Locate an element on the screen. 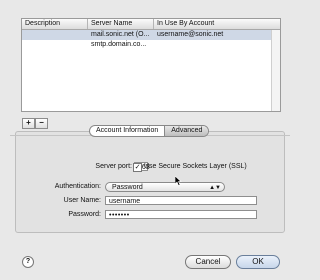  ssl-label: Use Secure Sockets Layer (SSL) is located at coordinates (195, 166).